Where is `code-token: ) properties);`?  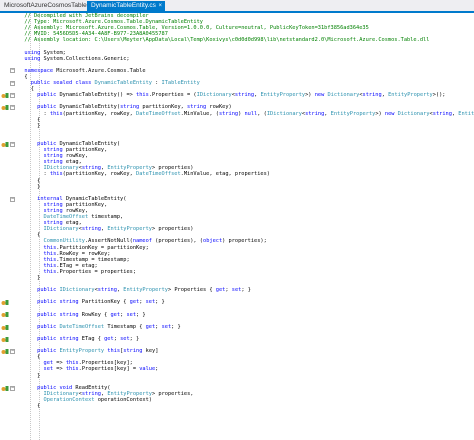
code-token: ) properties); is located at coordinates (244, 241).